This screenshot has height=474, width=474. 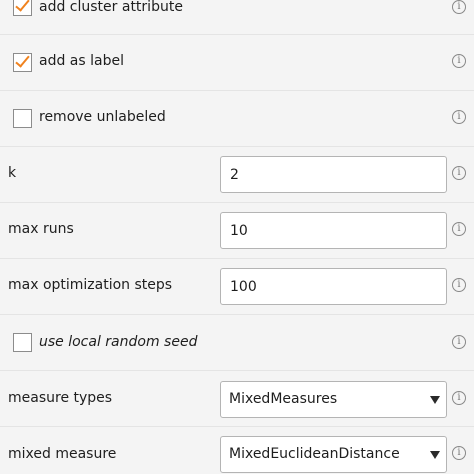 I want to click on max-optimization-steps-input, so click(x=333, y=286).